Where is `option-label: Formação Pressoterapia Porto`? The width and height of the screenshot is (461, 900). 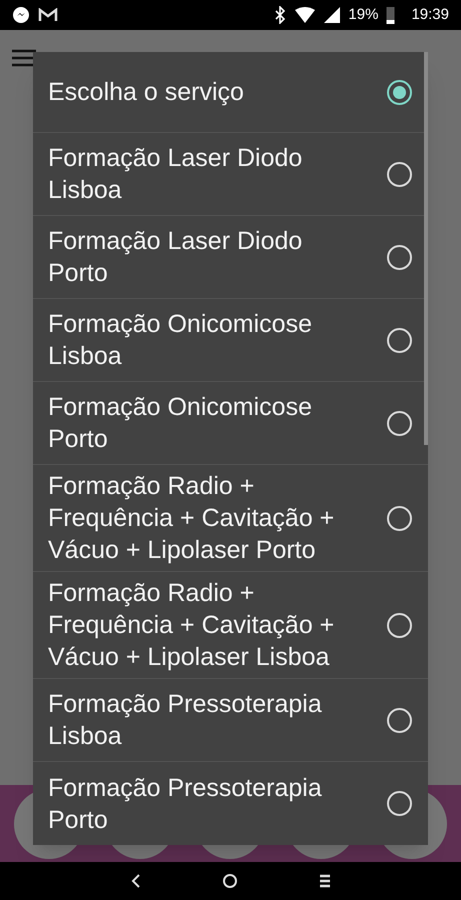
option-label: Formação Pressoterapia Porto is located at coordinates (185, 804).